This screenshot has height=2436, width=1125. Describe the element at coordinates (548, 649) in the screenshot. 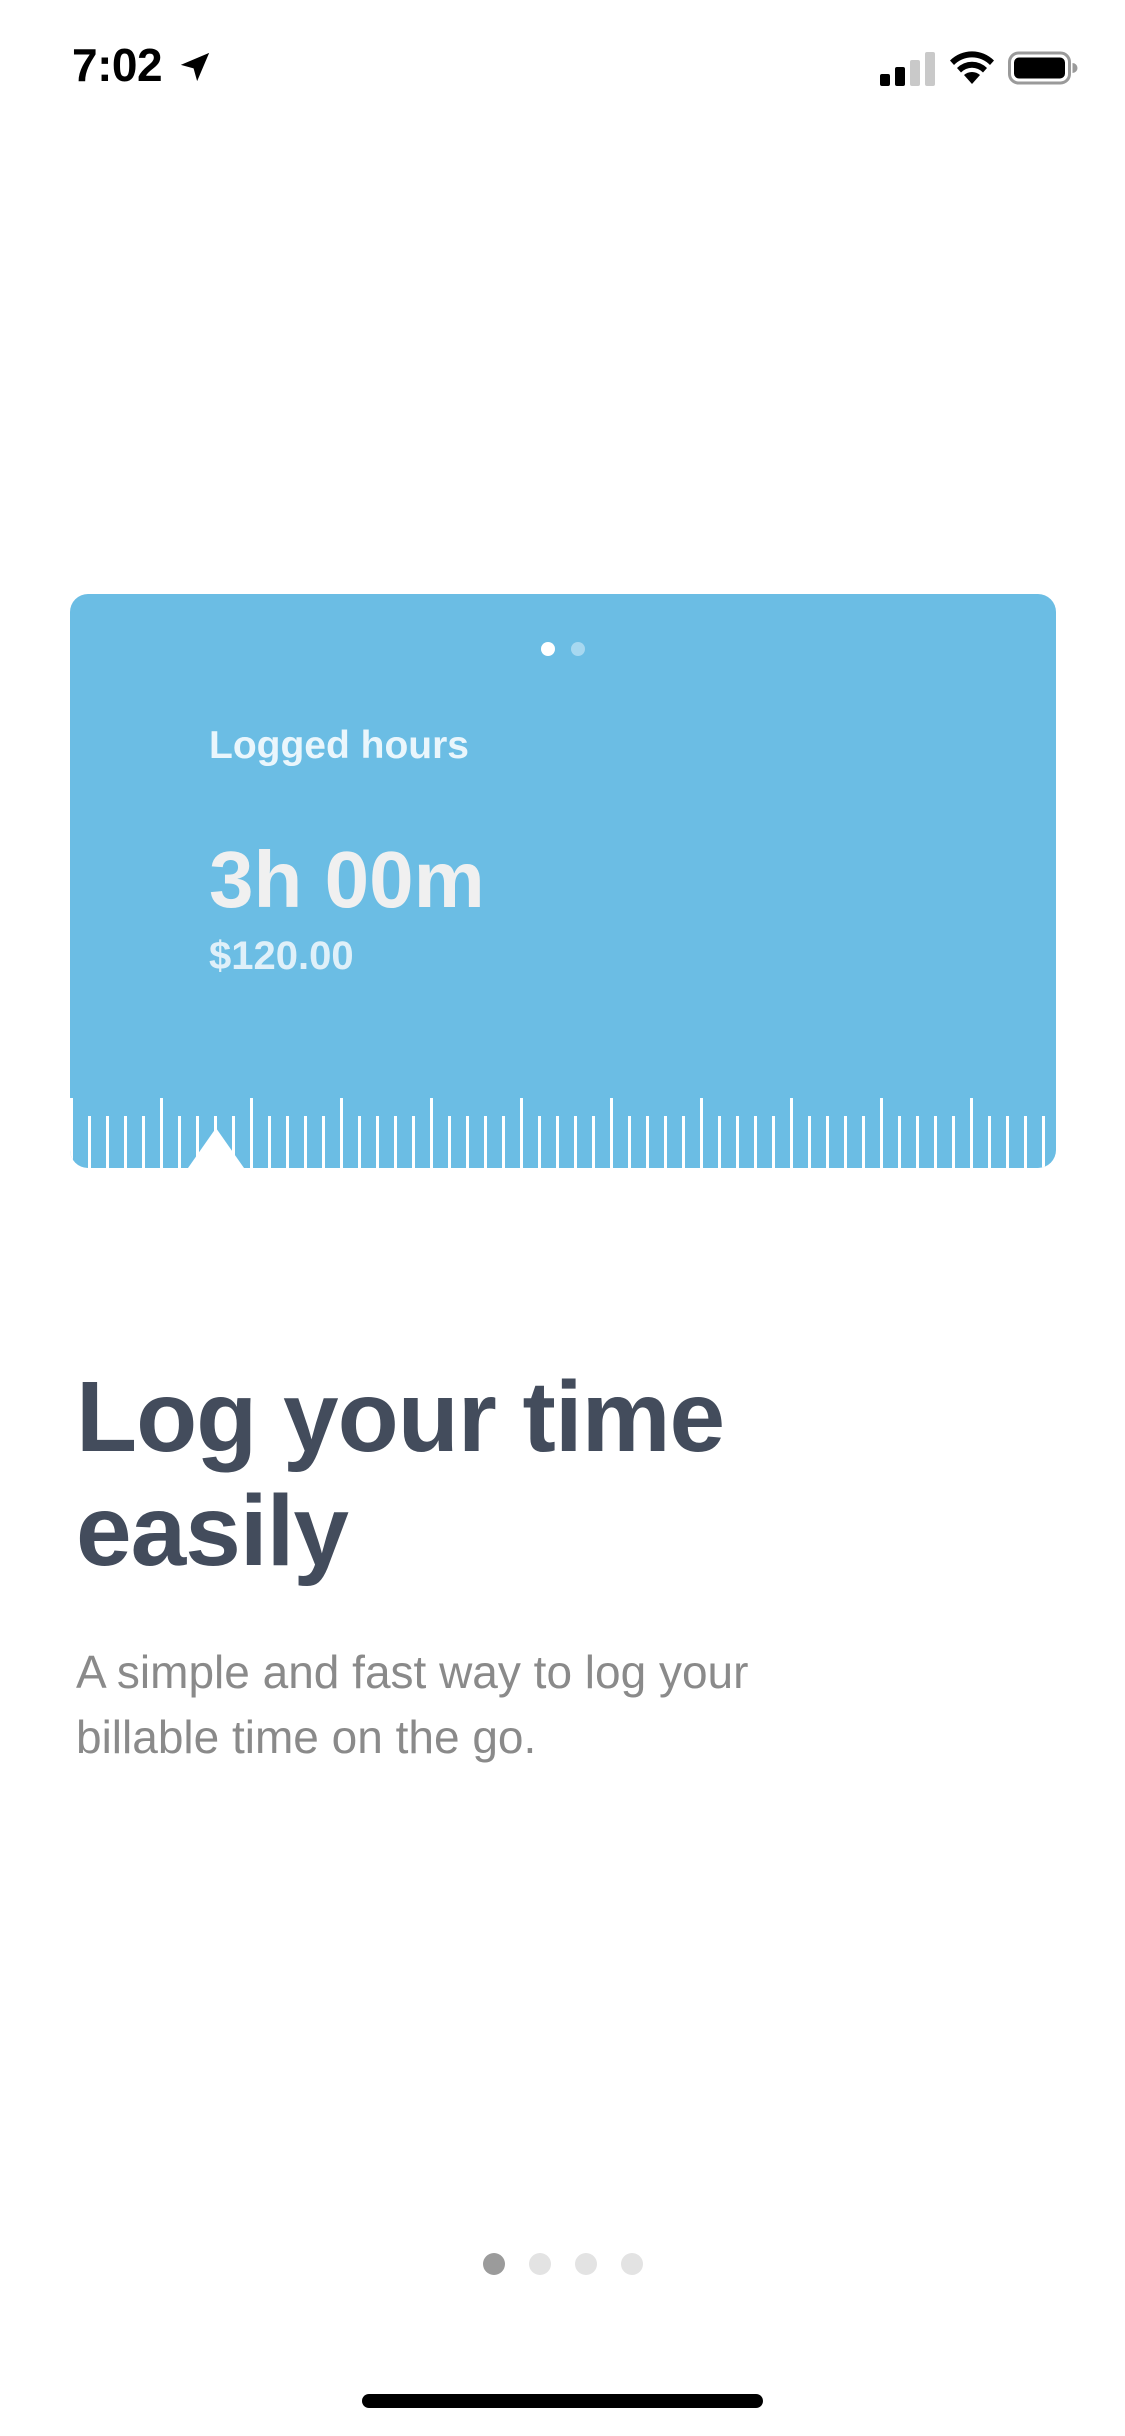

I see `card-page-dot-active` at that location.